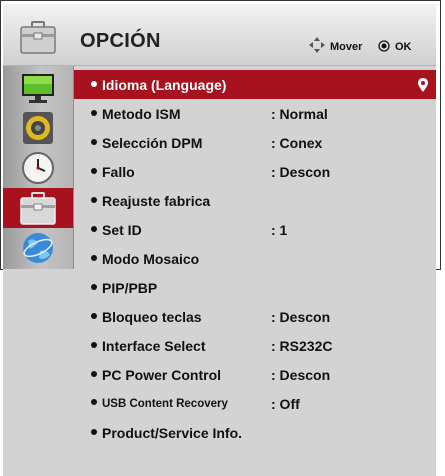  Describe the element at coordinates (172, 433) in the screenshot. I see `menu-item-label: Product/Service Info.` at that location.